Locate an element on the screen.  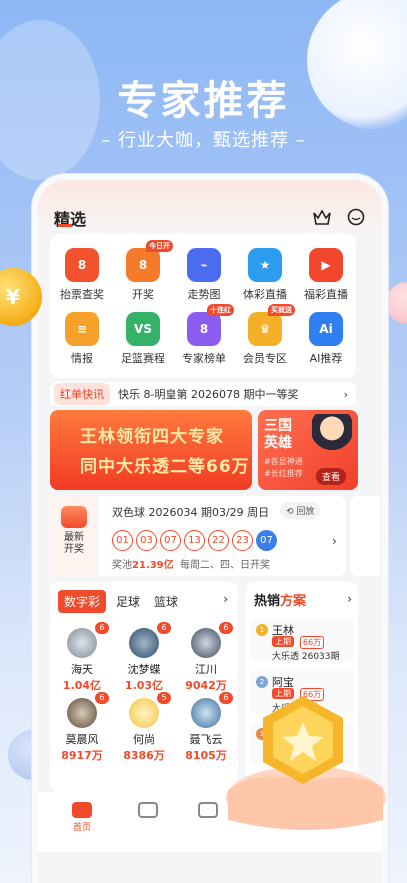
grid-item-schedule: VS 足篮赛程 is located at coordinates (143, 339).